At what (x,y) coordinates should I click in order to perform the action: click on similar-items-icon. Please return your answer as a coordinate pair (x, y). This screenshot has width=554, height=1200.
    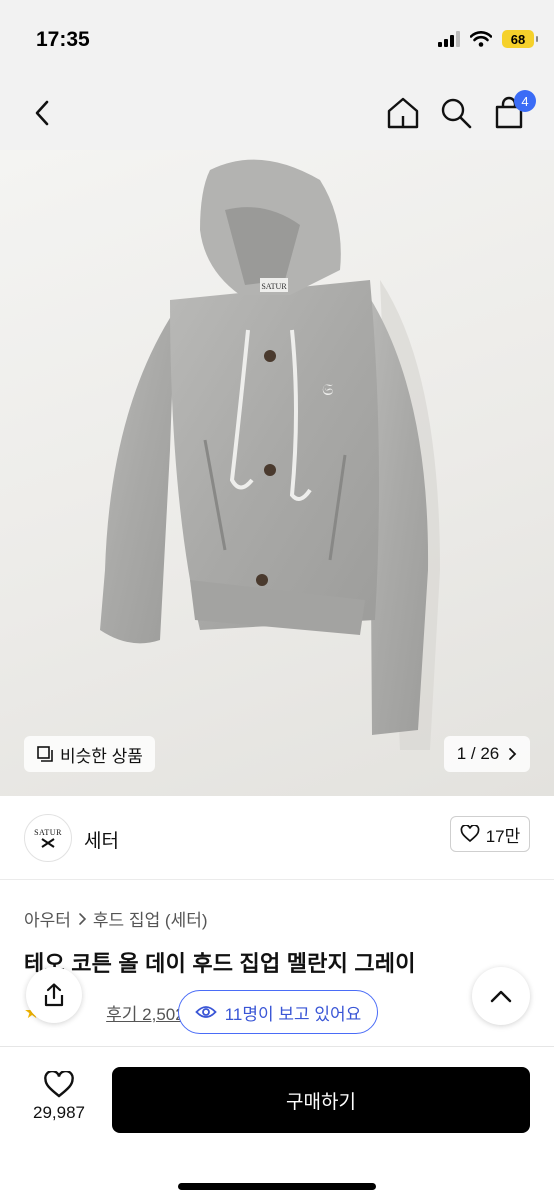
    Looking at the image, I should click on (45, 754).